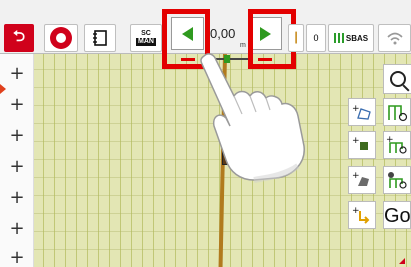 This screenshot has width=411, height=267. Describe the element at coordinates (252, 118) in the screenshot. I see `pointing-hand-icon` at that location.